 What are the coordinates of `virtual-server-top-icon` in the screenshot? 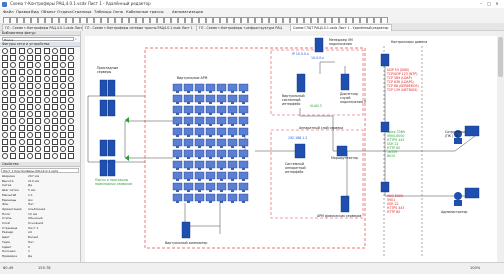 It's located at (301, 83).